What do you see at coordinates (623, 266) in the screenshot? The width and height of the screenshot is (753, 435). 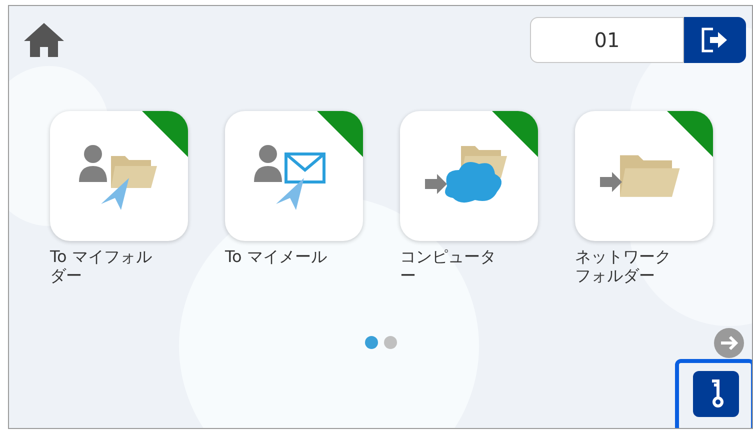 I see `tile-label: ネットワークフォルダー` at bounding box center [623, 266].